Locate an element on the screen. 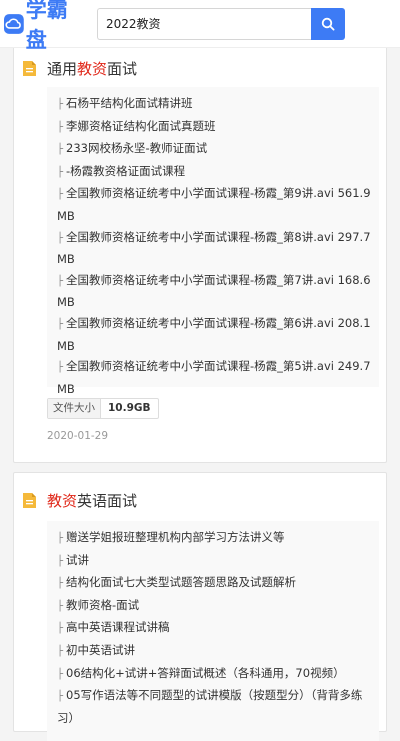  size-badge: 文件大小 10.9GB is located at coordinates (103, 408).